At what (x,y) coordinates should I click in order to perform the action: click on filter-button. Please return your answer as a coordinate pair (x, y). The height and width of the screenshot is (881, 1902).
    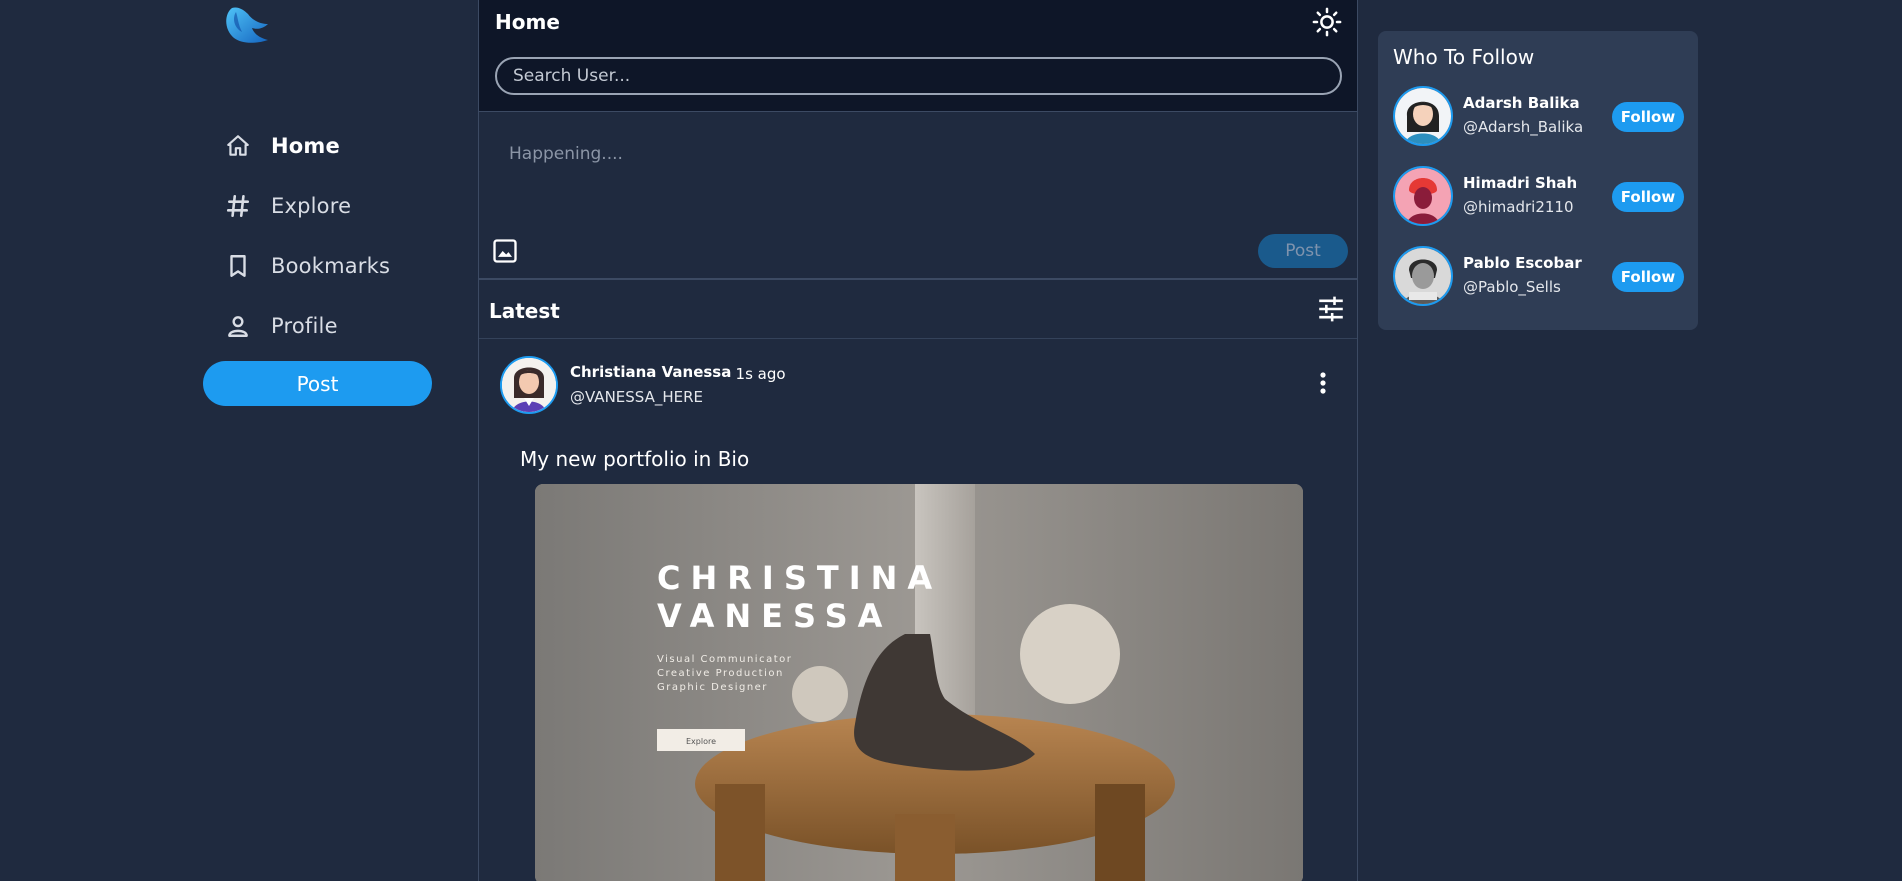
    Looking at the image, I should click on (1331, 309).